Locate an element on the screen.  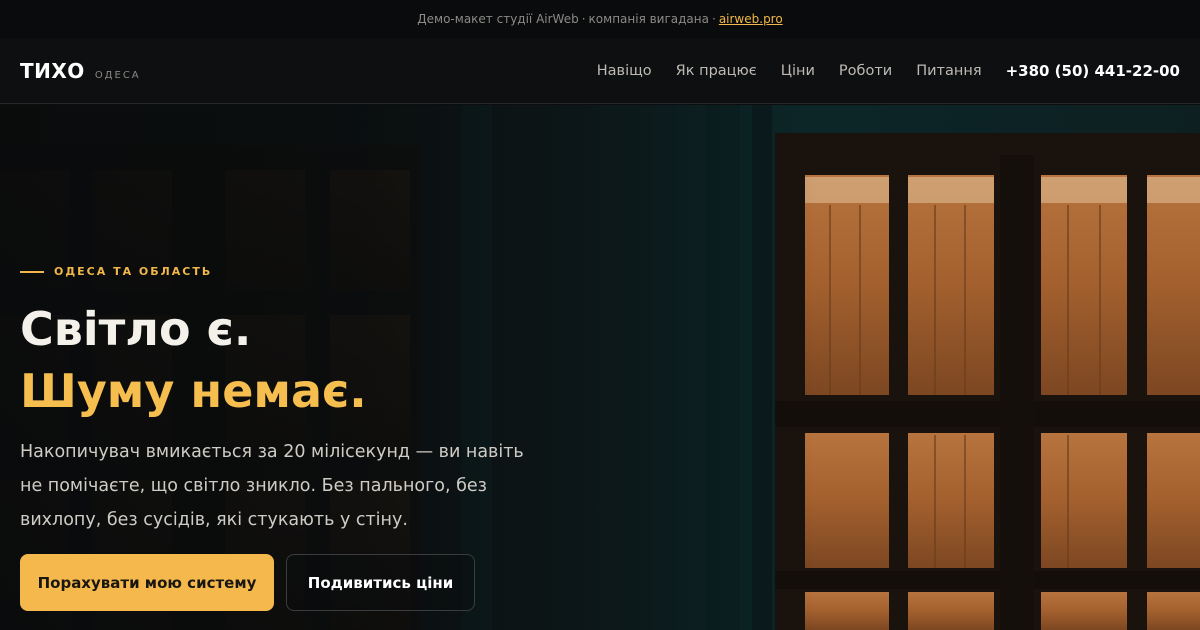
eyebrow-text: ОДЕСА ТА ОБЛАСТЬ is located at coordinates (133, 271).